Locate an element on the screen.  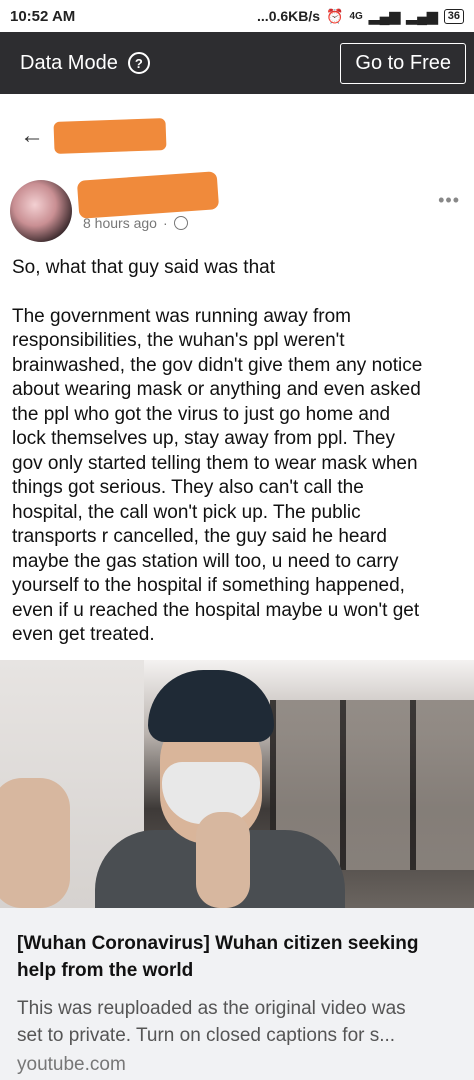
go-to-free-button: Go to Free is located at coordinates (403, 63).